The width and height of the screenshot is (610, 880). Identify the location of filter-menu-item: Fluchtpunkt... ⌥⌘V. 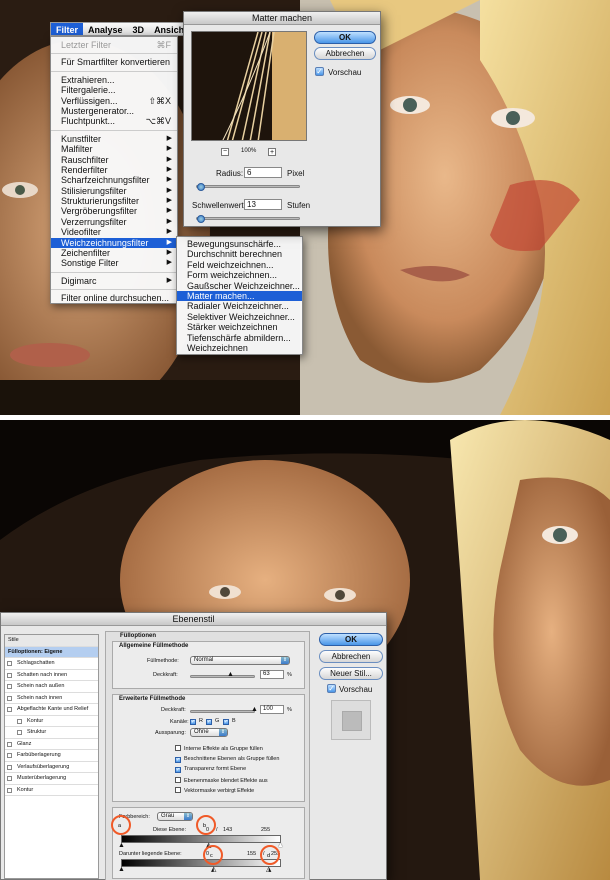
(114, 121).